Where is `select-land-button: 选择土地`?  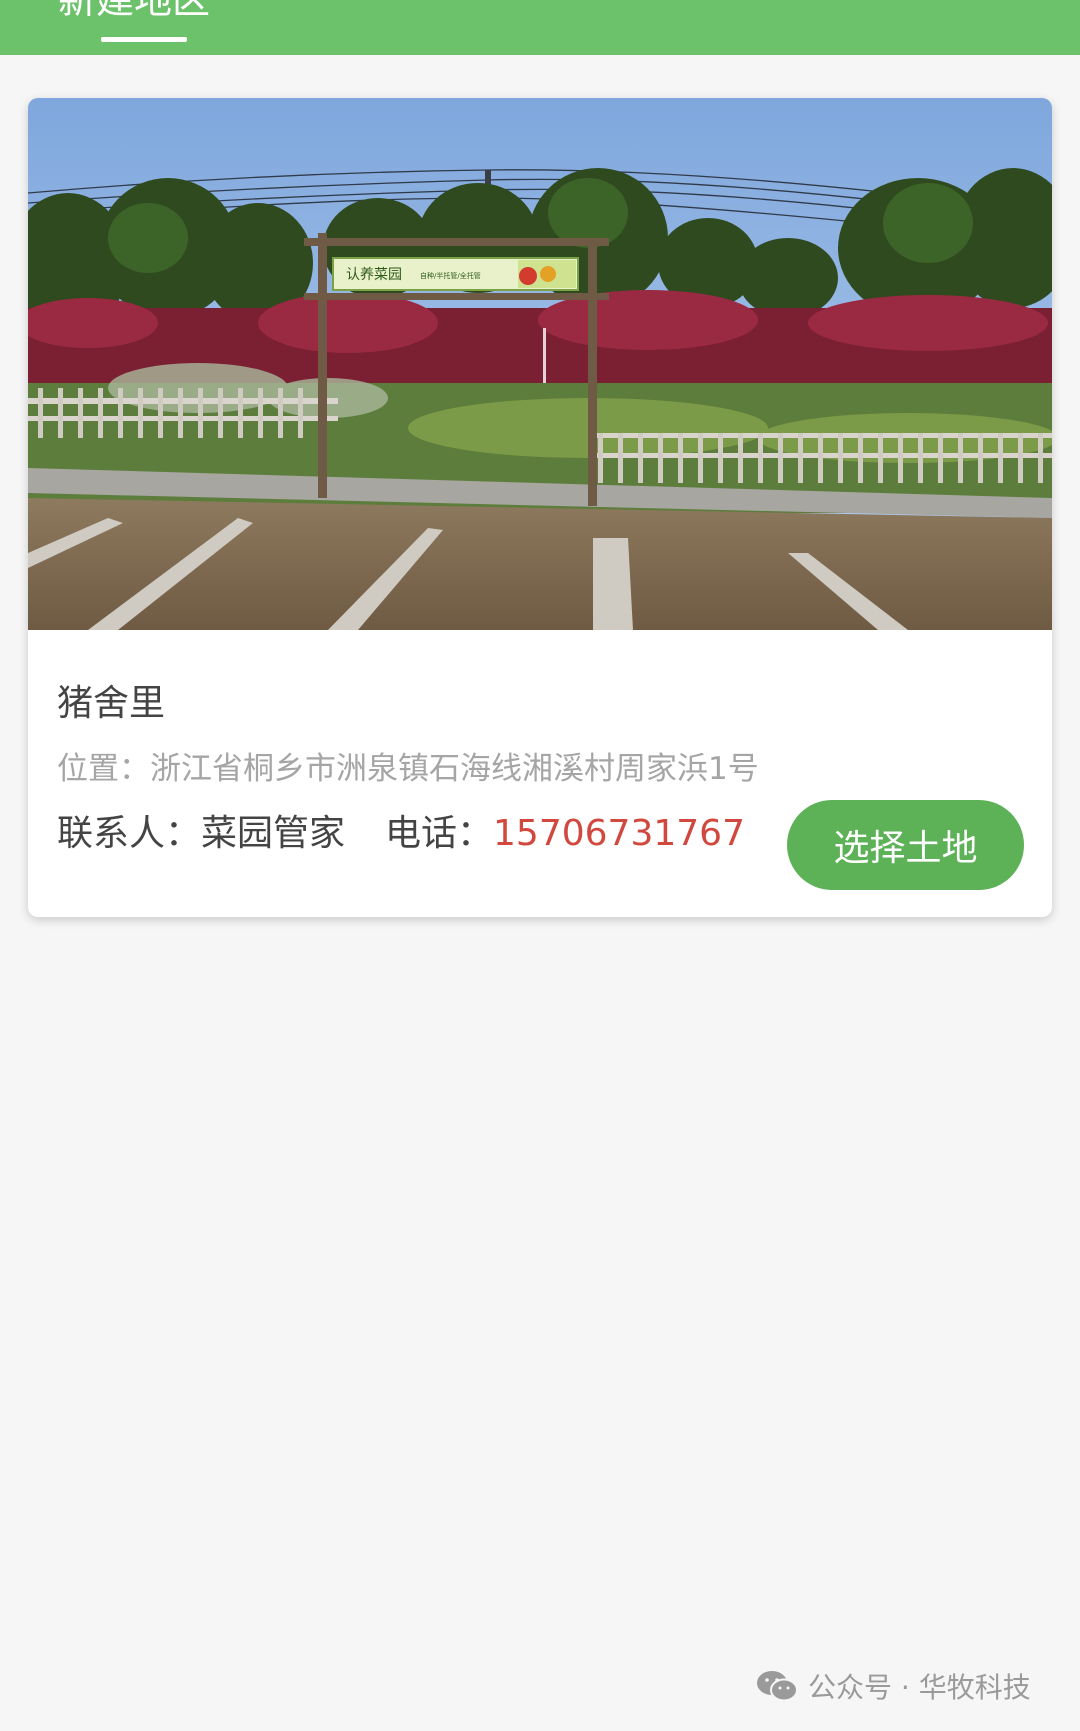
select-land-button: 选择土地 is located at coordinates (905, 845).